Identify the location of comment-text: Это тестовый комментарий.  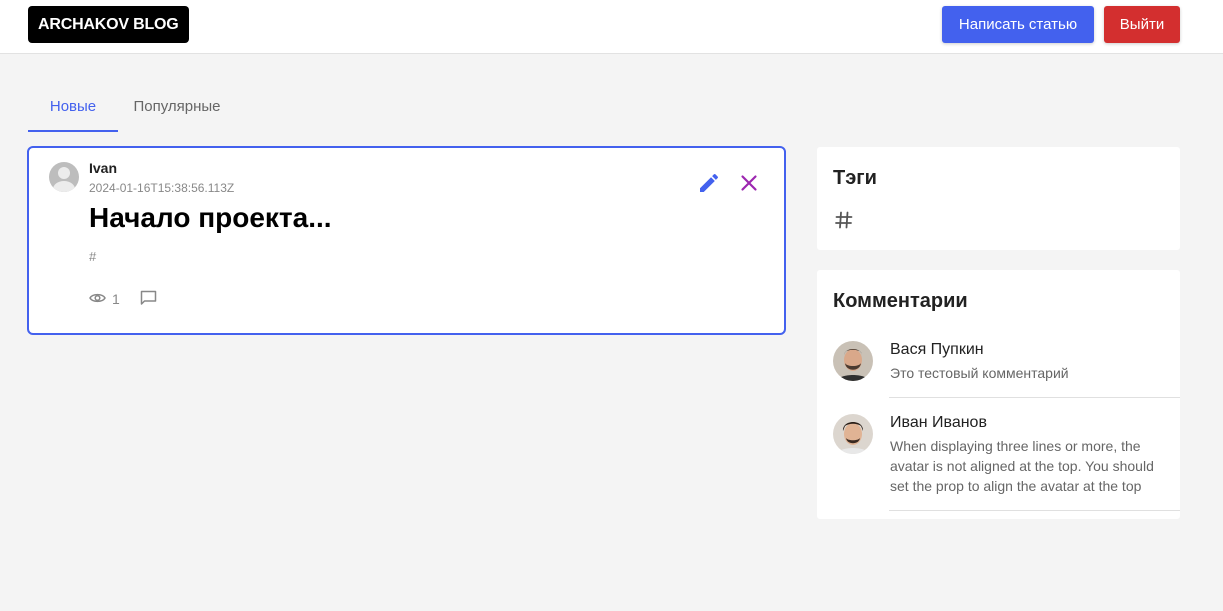
(979, 373).